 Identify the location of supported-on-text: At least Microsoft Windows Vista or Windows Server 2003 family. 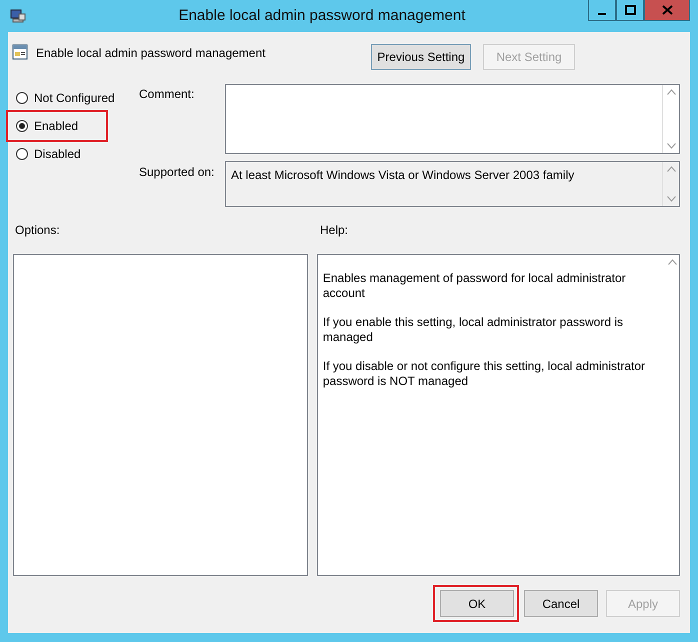
(403, 175).